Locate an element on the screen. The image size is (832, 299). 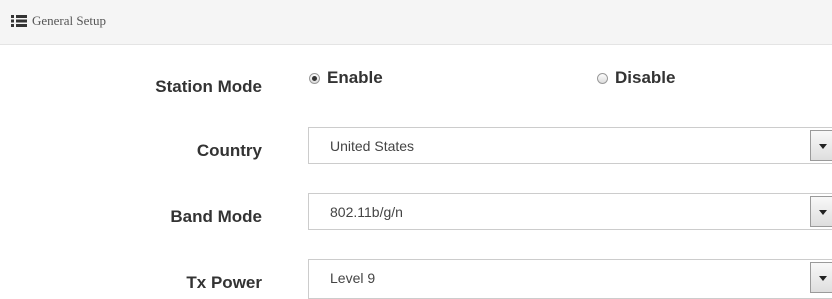
radio-unchecked-icon is located at coordinates (602, 78).